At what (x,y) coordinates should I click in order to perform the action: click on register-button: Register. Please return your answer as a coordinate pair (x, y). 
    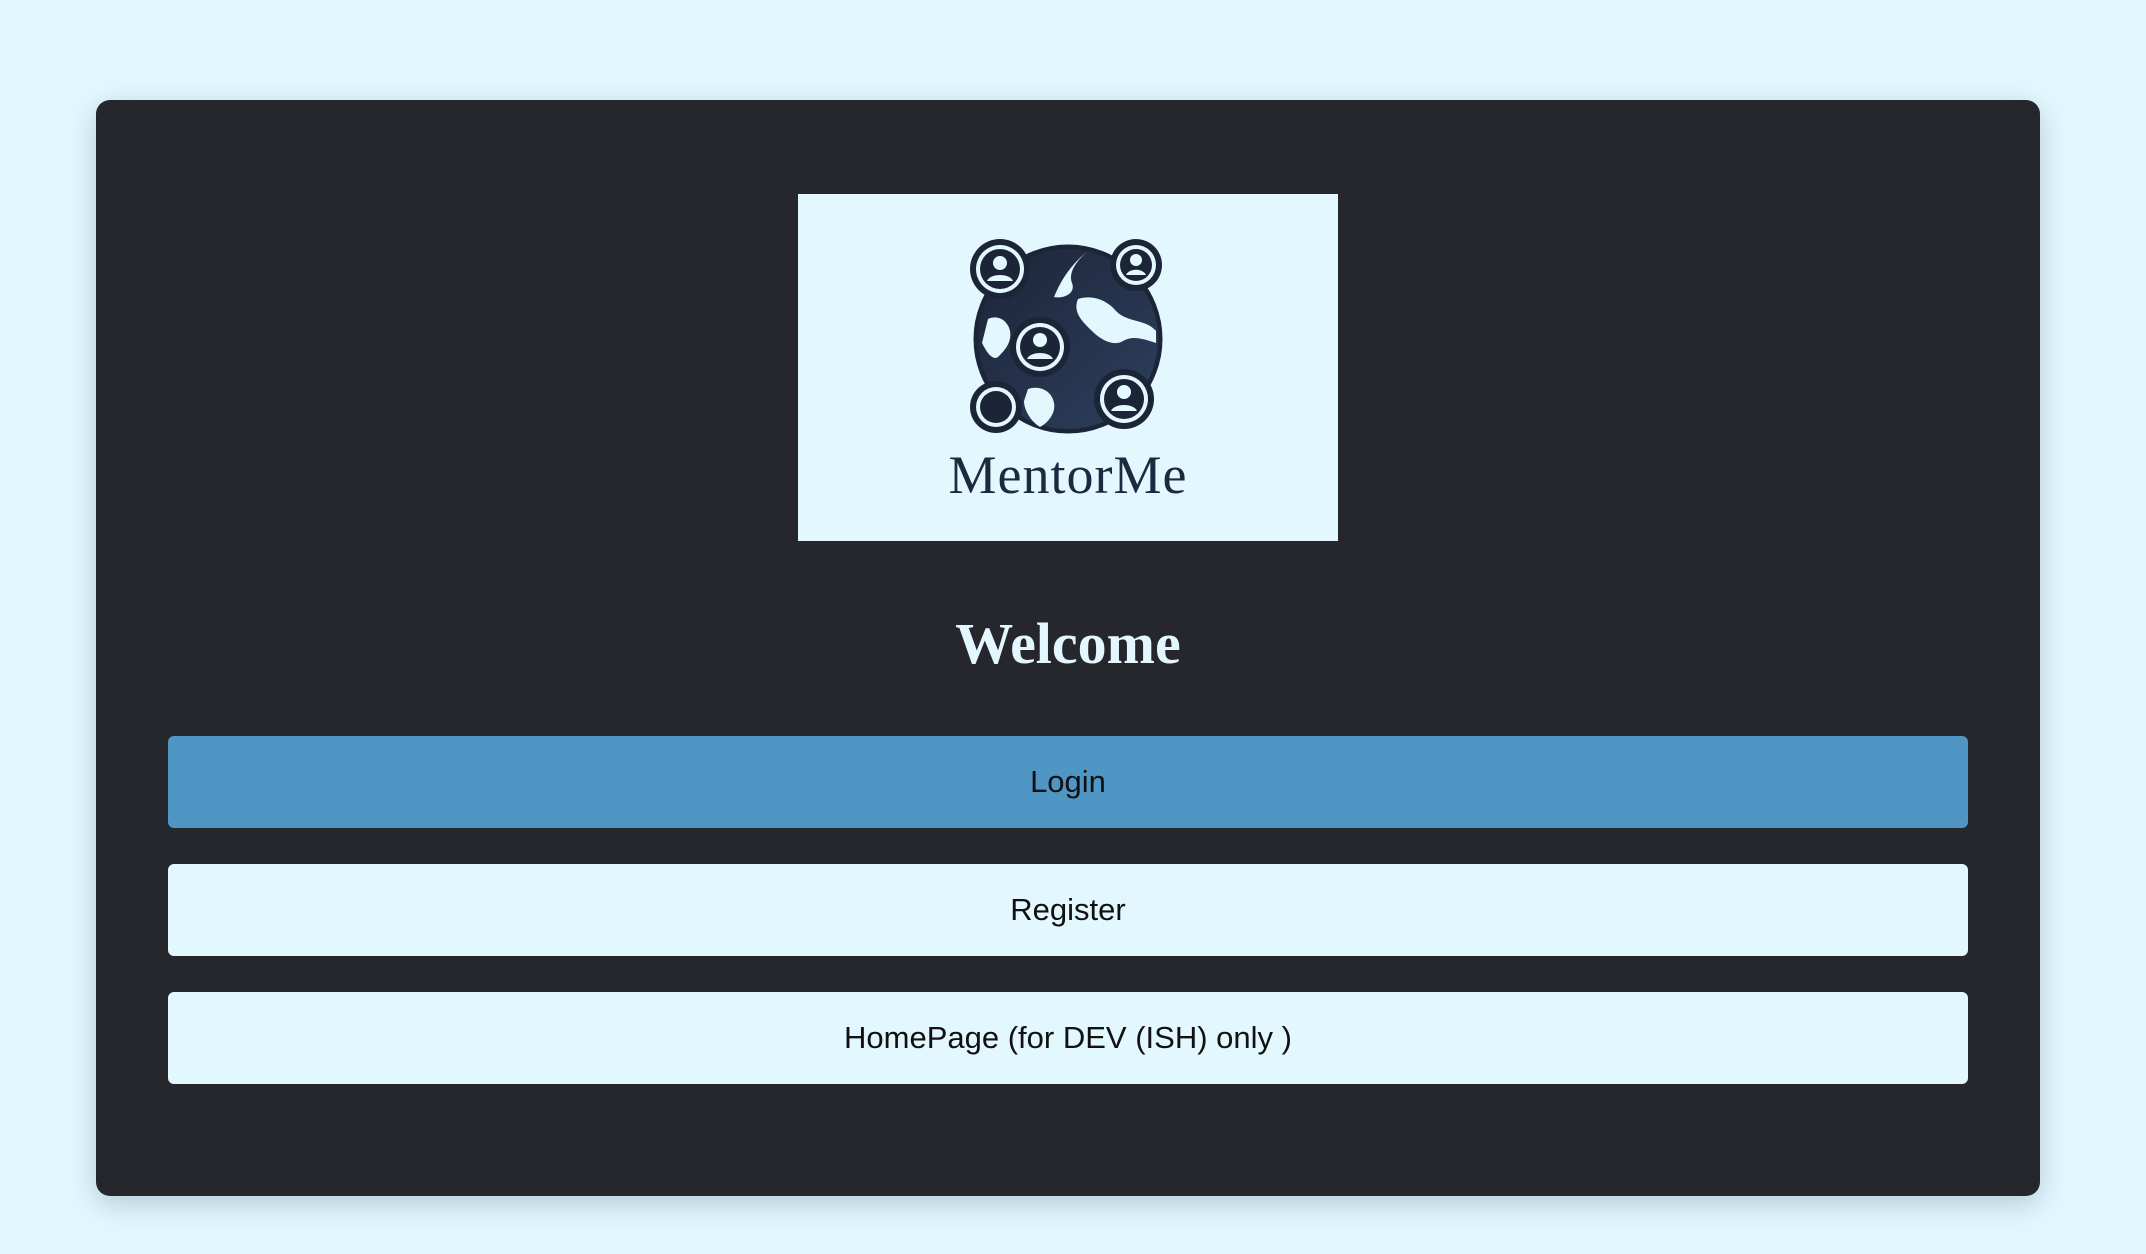
    Looking at the image, I should click on (1068, 910).